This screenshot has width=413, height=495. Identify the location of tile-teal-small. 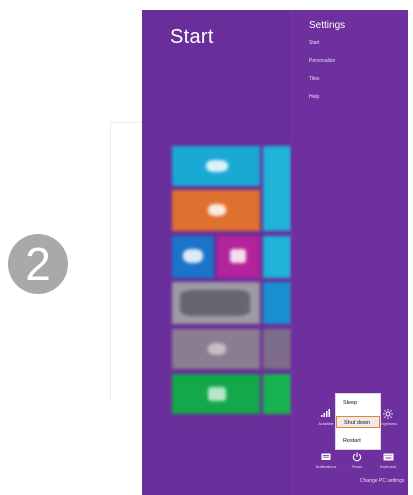
(277, 257).